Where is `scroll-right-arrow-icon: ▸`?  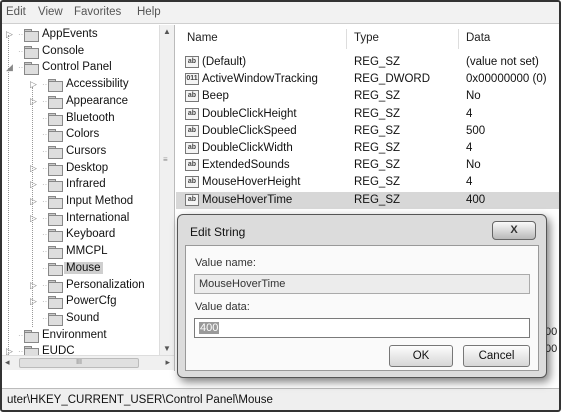
scroll-right-arrow-icon: ▸ is located at coordinates (167, 362).